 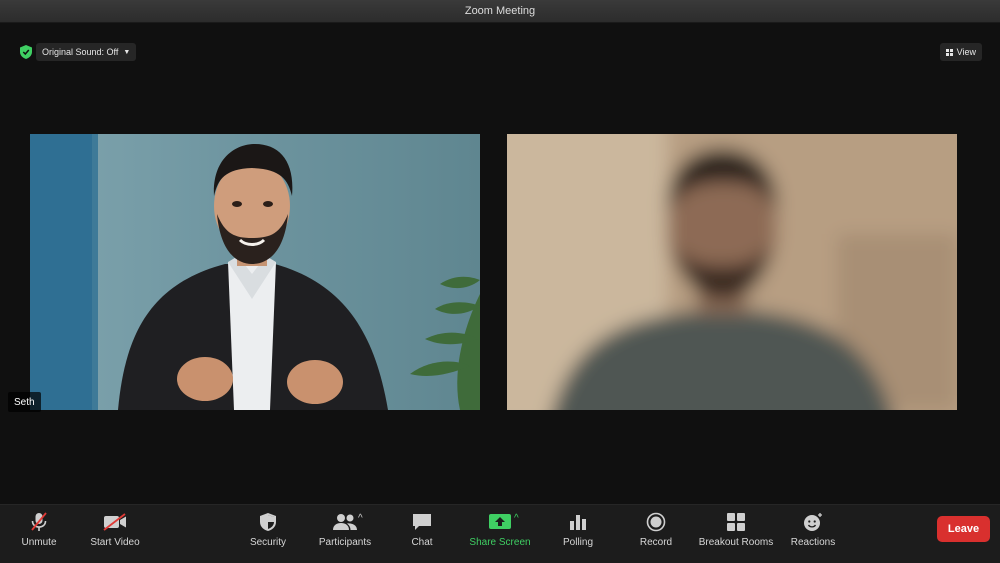 What do you see at coordinates (656, 534) in the screenshot?
I see `record-button: Record` at bounding box center [656, 534].